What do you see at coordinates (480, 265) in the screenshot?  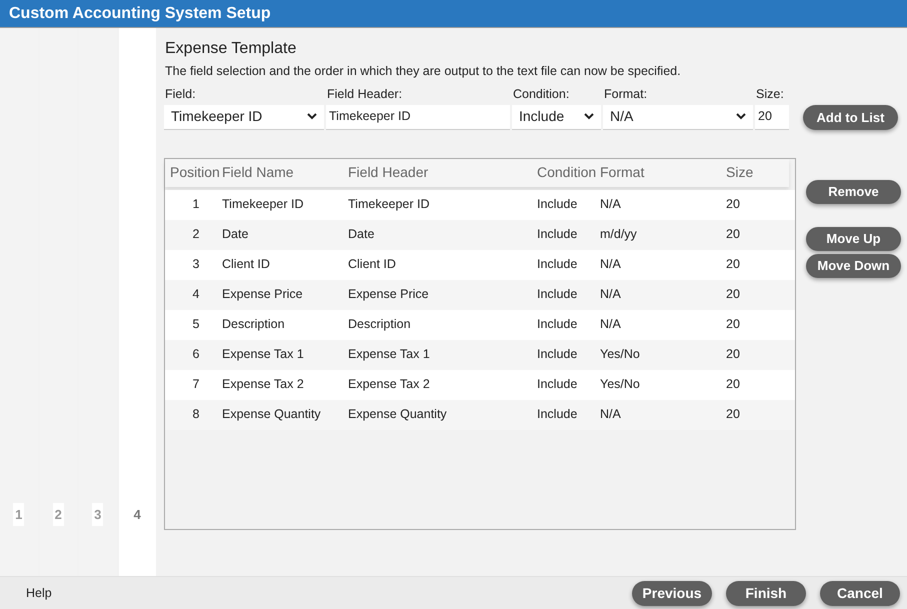 I see `table-row: 3 Client ID Client ID Include N/A 20` at bounding box center [480, 265].